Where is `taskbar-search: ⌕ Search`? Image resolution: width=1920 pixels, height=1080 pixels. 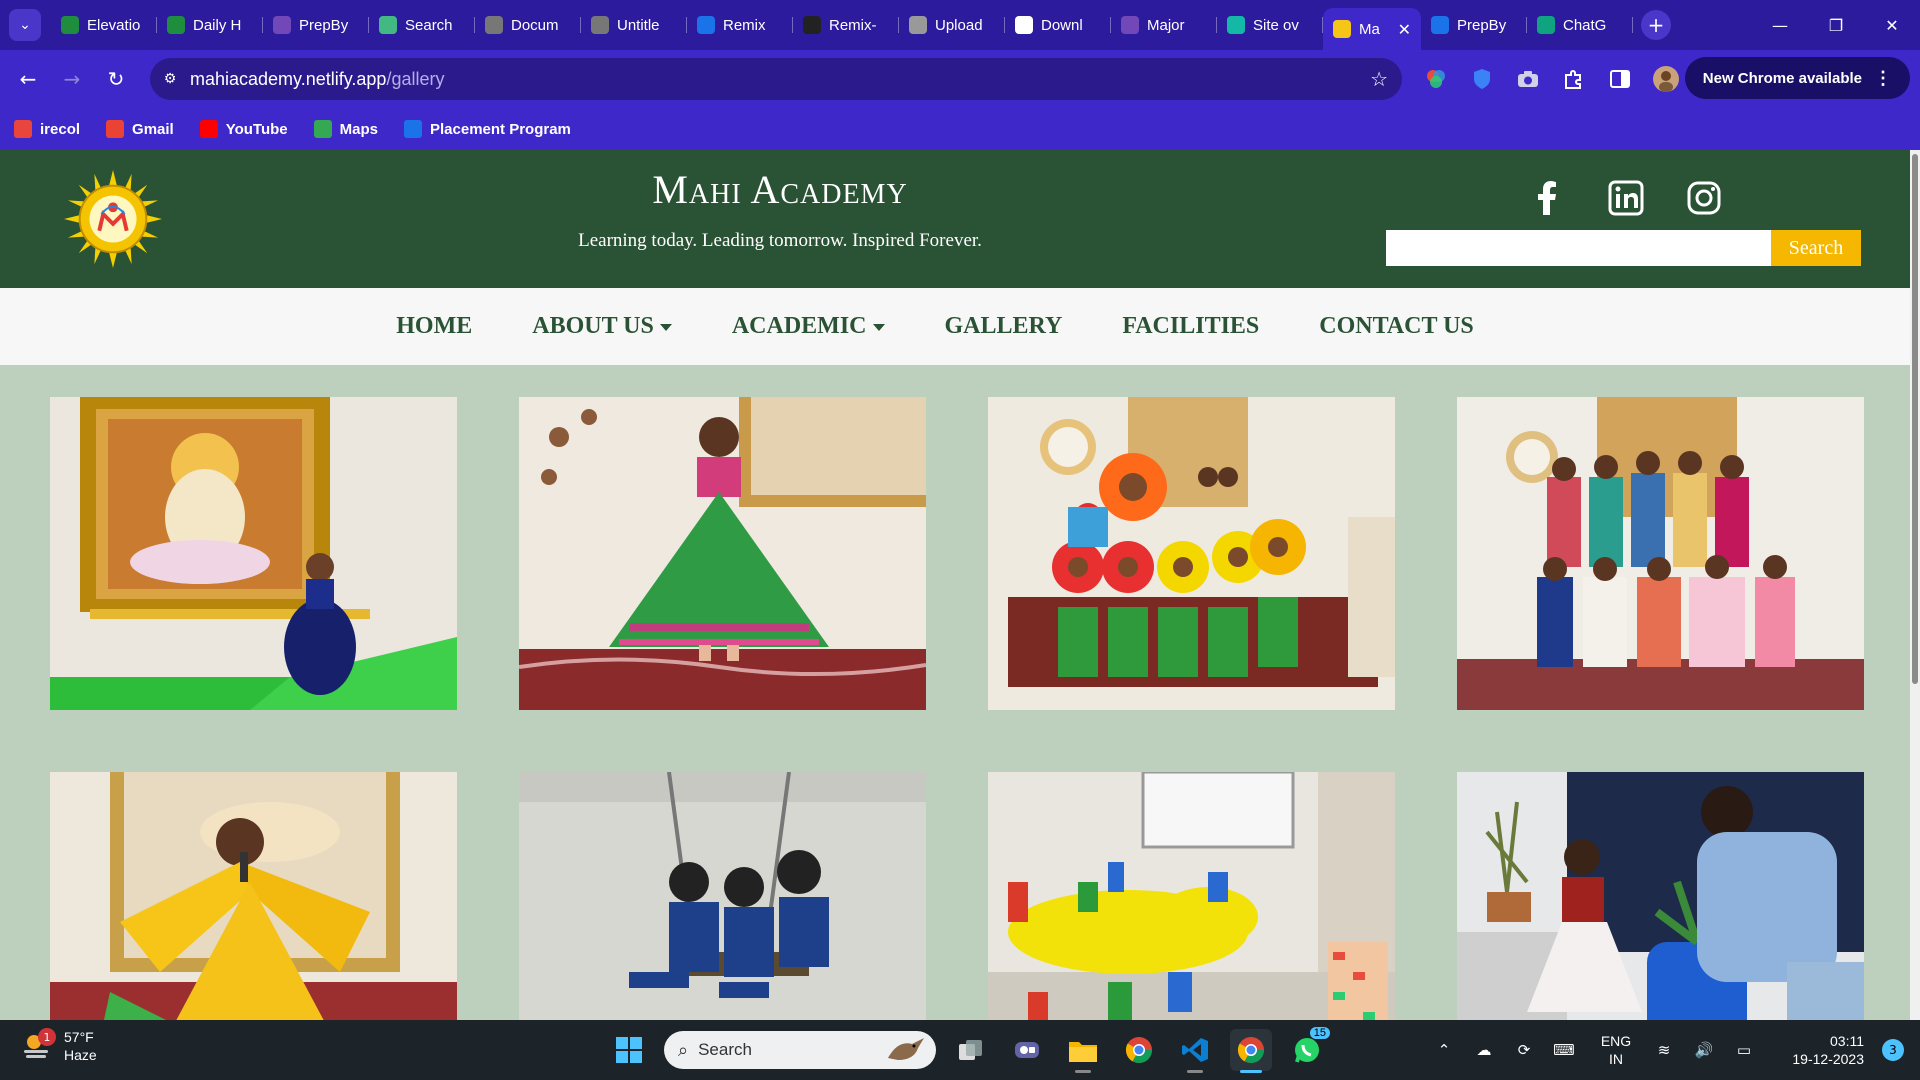
taskbar-search: ⌕ Search is located at coordinates (800, 1050).